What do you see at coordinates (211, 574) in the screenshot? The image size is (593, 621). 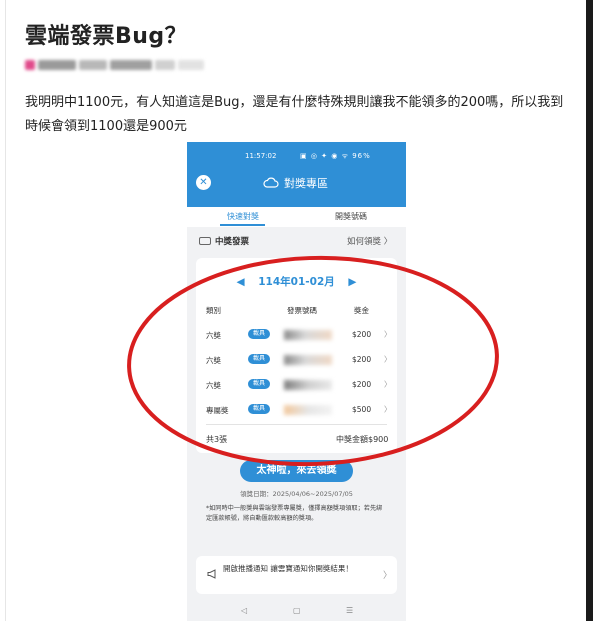 I see `megaphone-icon` at bounding box center [211, 574].